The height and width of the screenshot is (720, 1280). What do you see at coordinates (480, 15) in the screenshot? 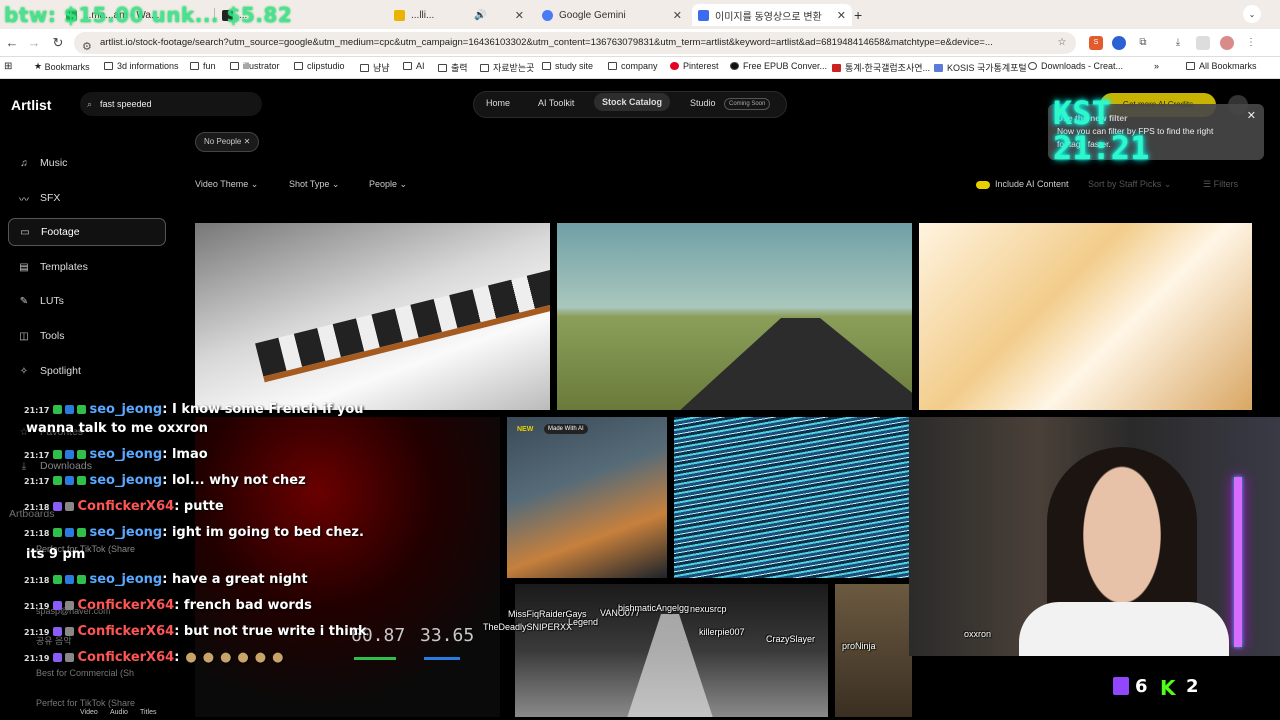
I see `audio-icon: 🔊` at bounding box center [480, 15].